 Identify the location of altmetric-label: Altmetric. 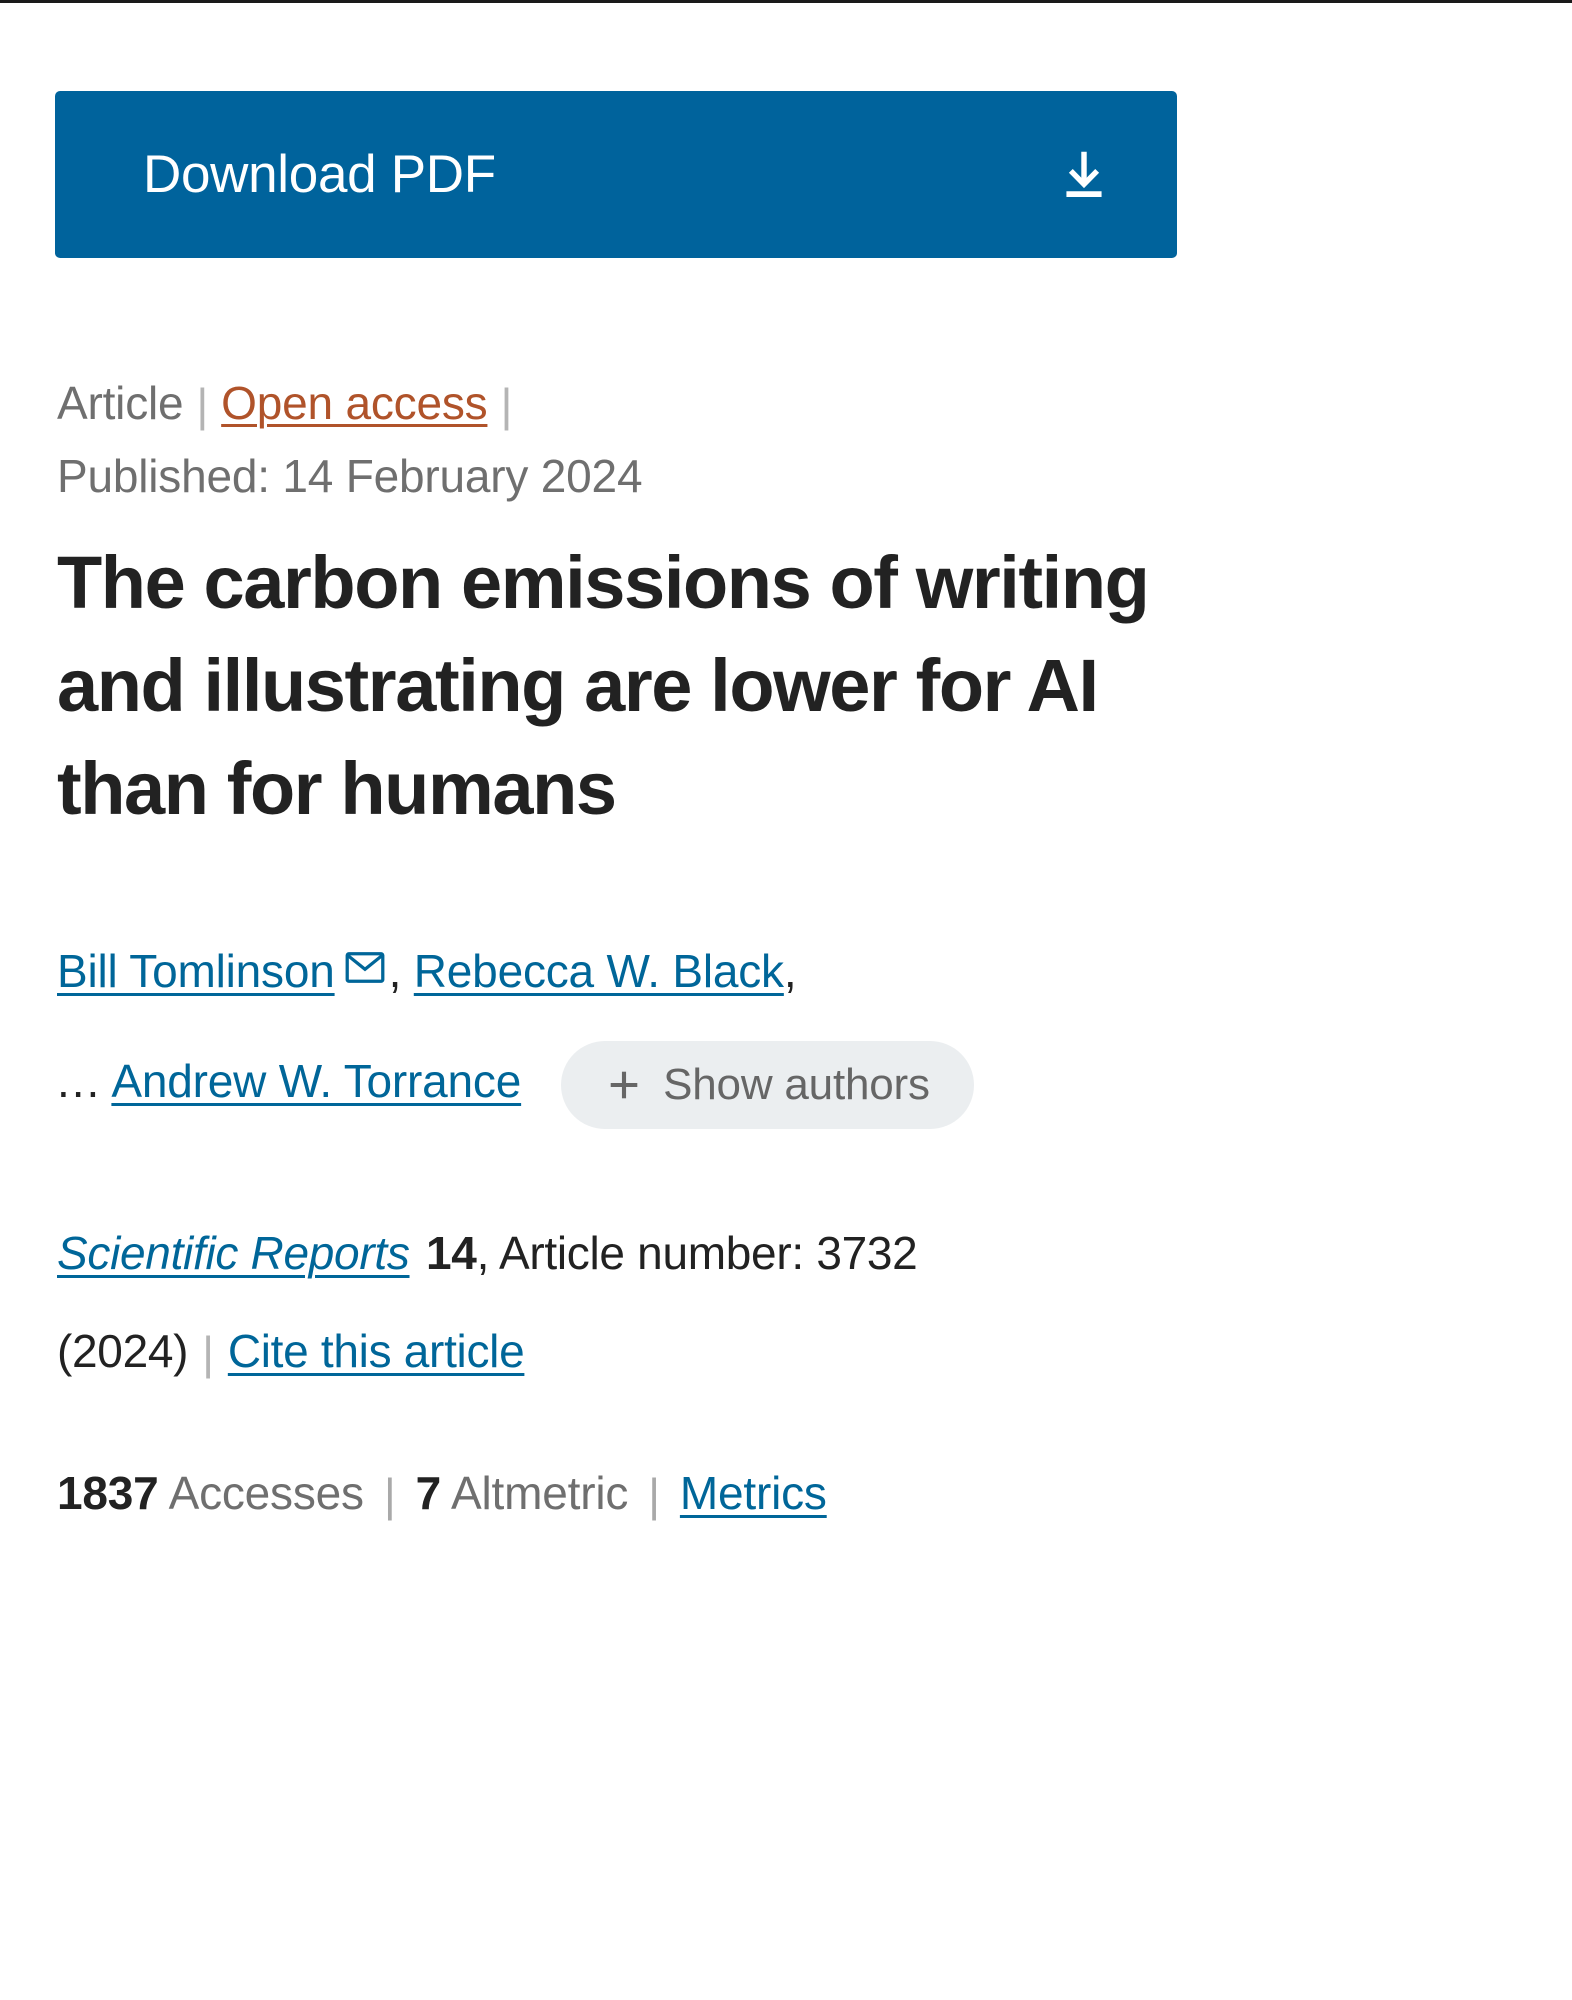
(540, 1493).